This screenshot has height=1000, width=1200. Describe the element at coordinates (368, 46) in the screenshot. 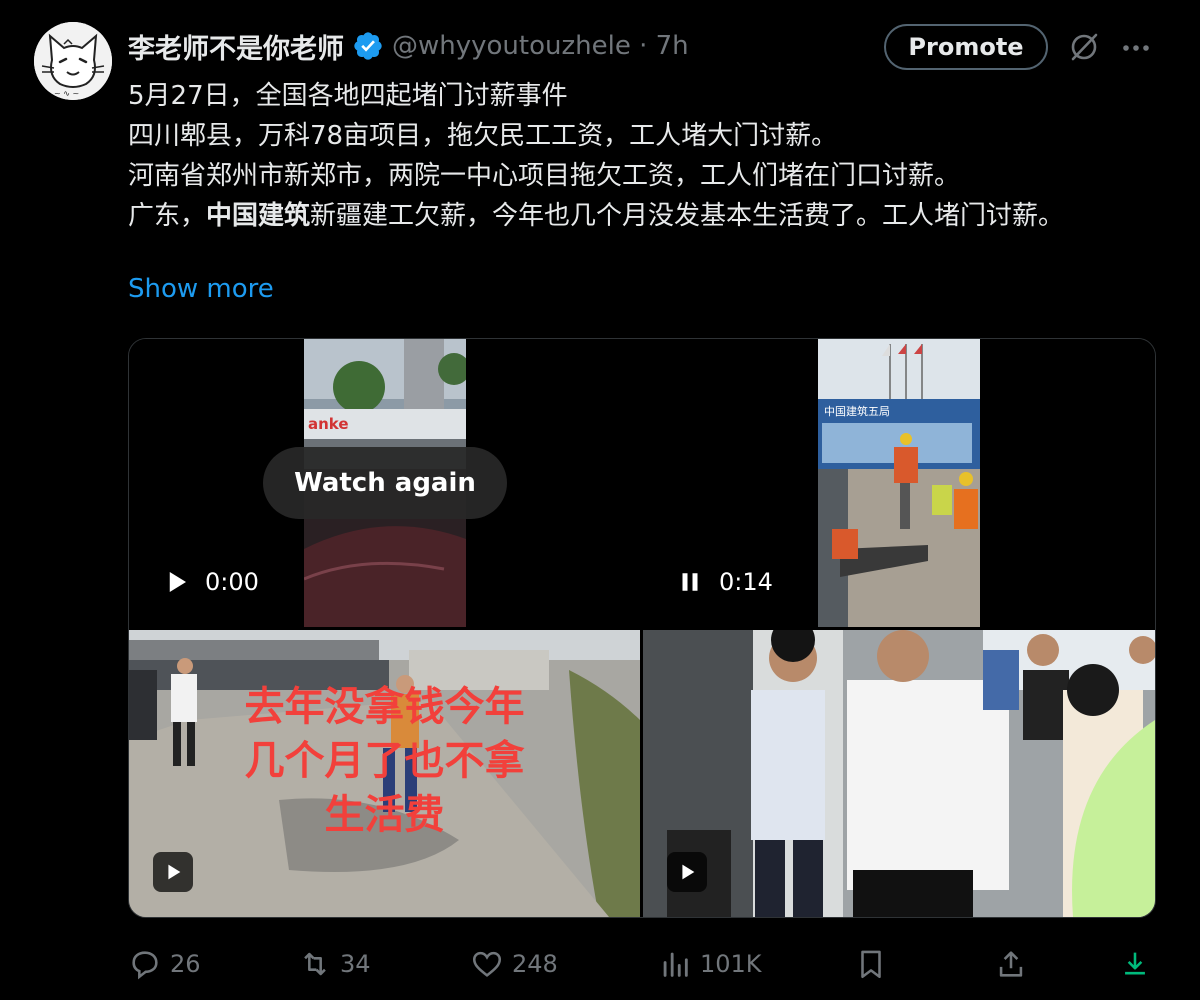

I see `verified-badge-icon` at that location.